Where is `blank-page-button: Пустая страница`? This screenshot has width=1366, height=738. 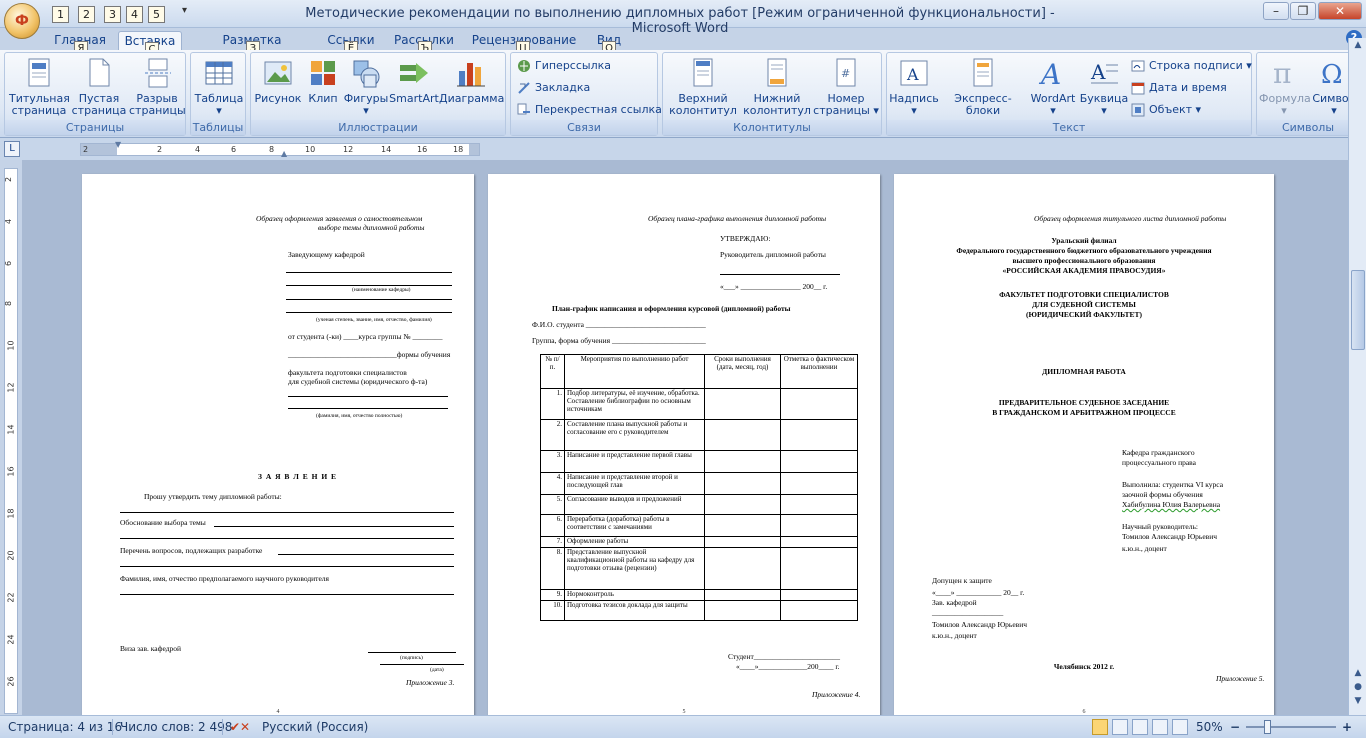
blank-page-button: Пустая страница is located at coordinates (99, 87).